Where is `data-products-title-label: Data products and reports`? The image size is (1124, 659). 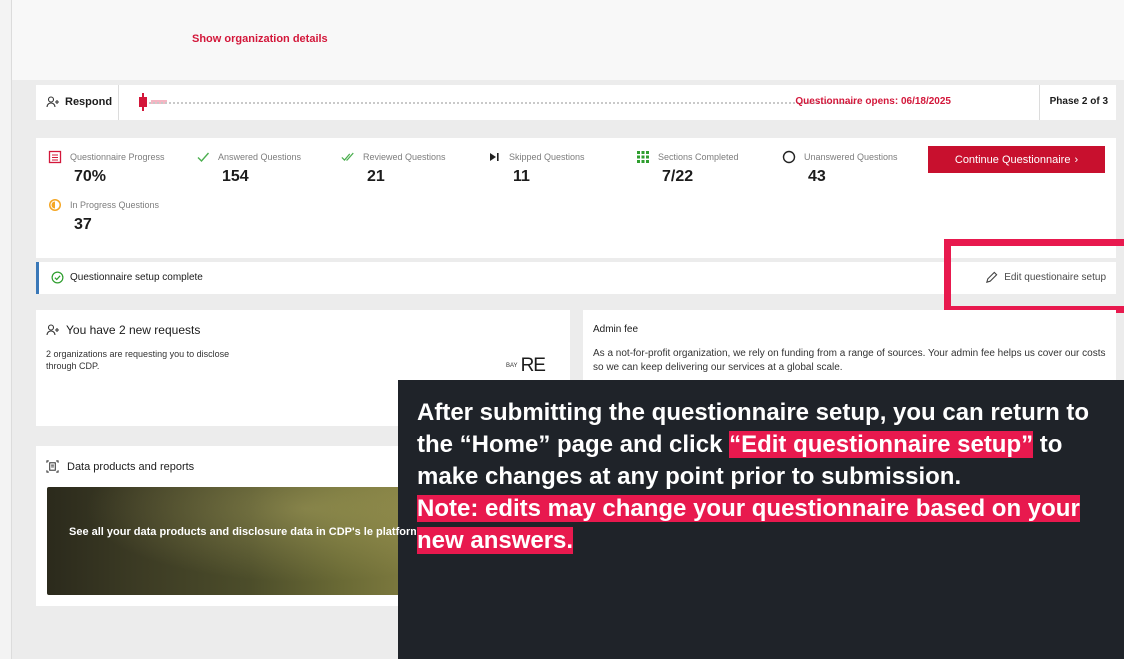
data-products-title-label: Data products and reports is located at coordinates (131, 466).